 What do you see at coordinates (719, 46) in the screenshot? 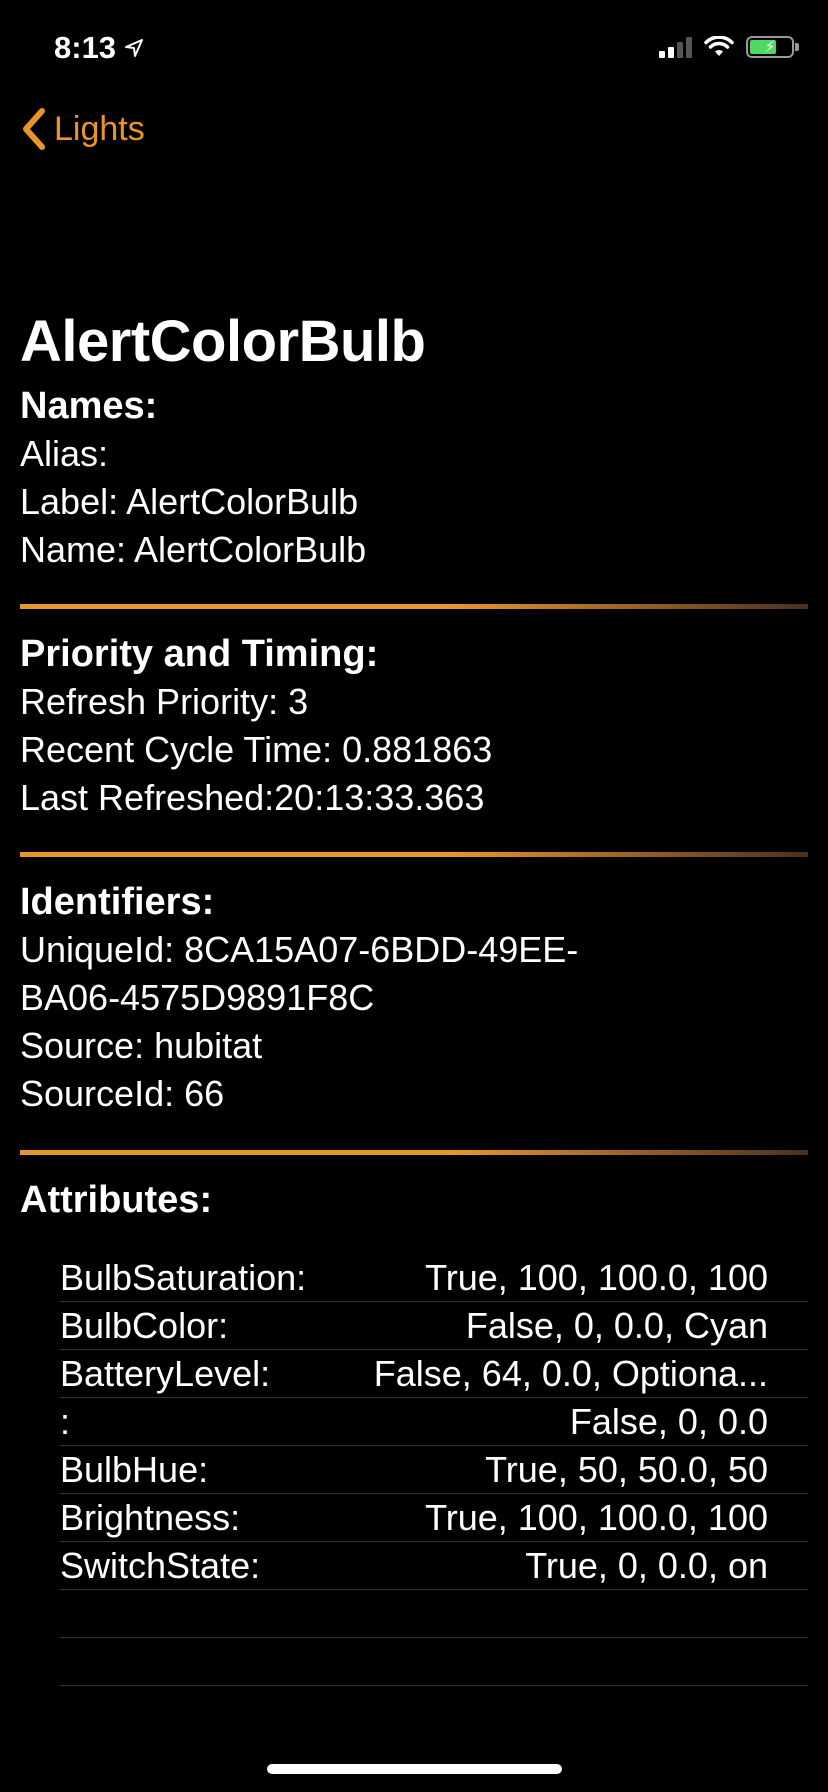
I see `wifi-icon` at bounding box center [719, 46].